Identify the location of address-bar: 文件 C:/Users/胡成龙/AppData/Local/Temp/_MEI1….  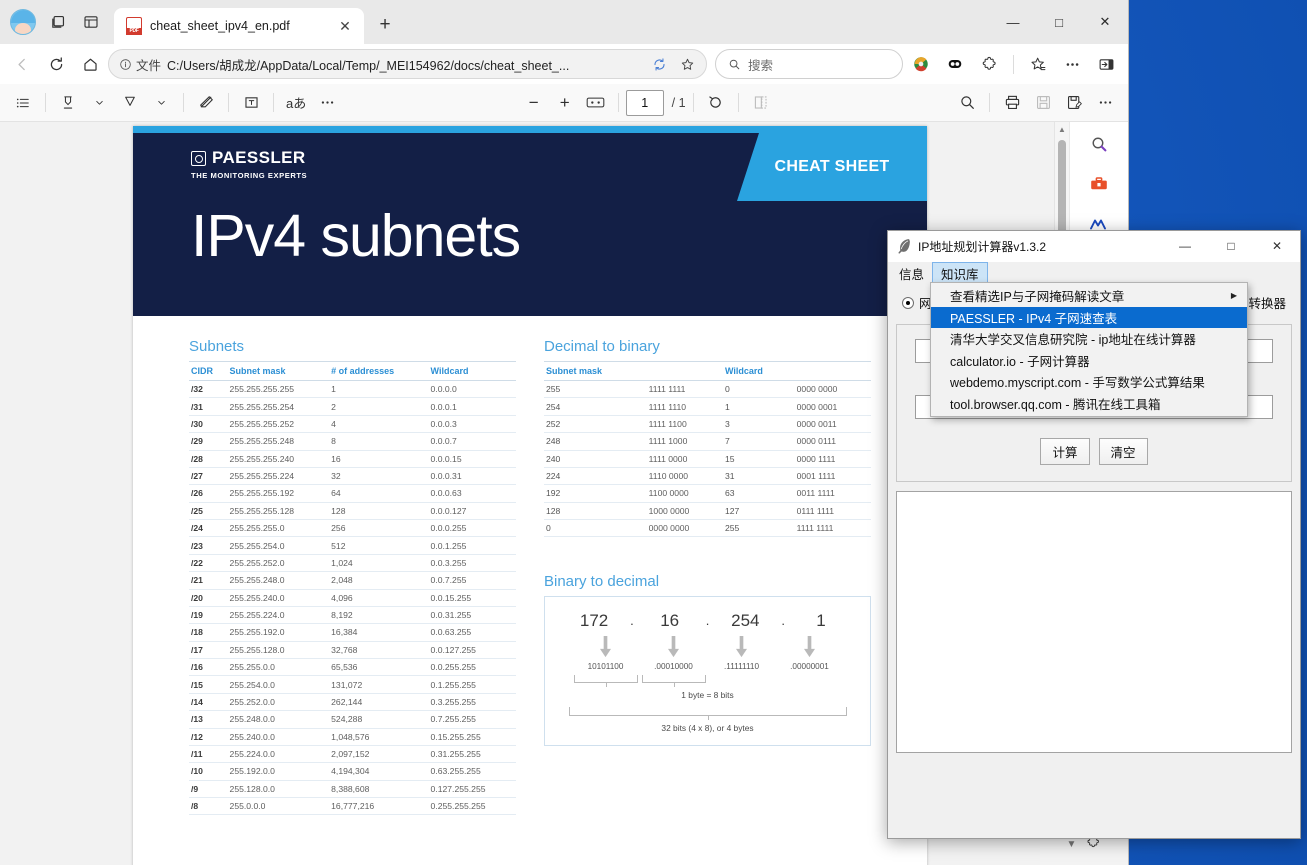
(407, 64).